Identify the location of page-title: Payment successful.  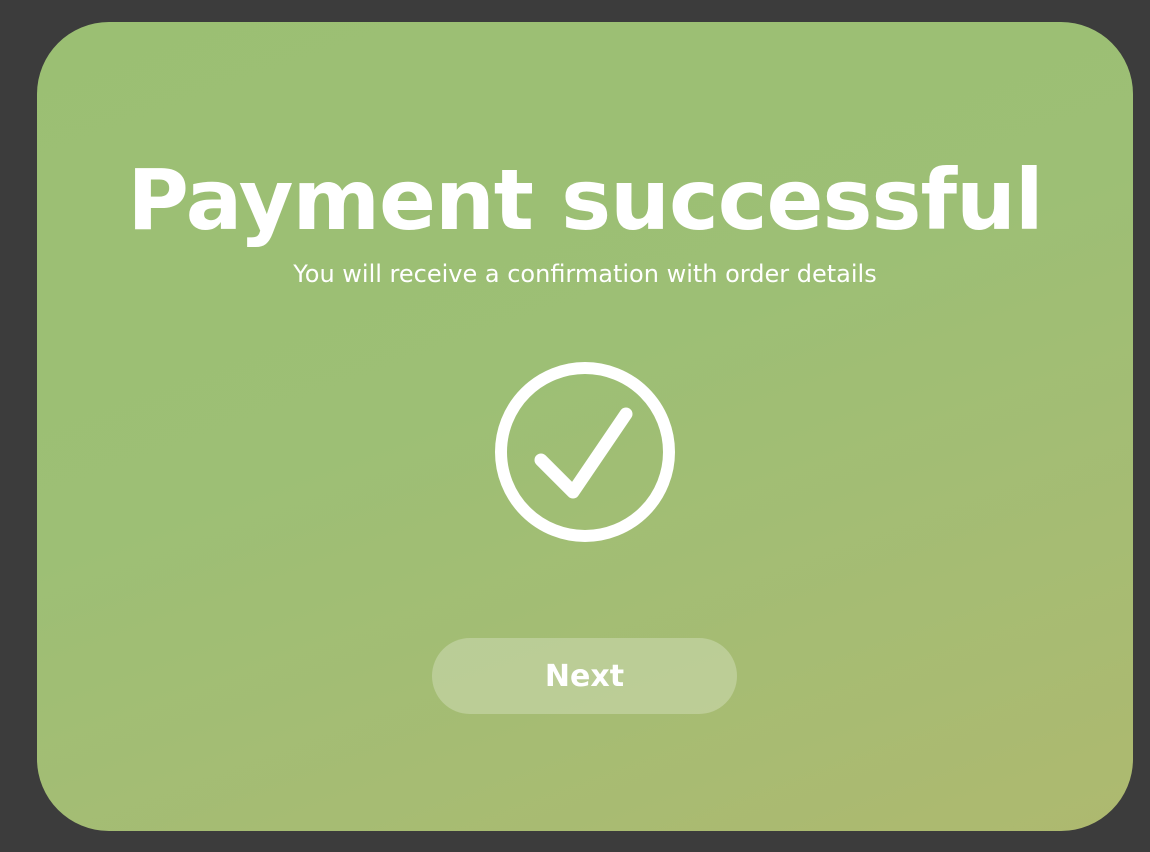
(585, 200).